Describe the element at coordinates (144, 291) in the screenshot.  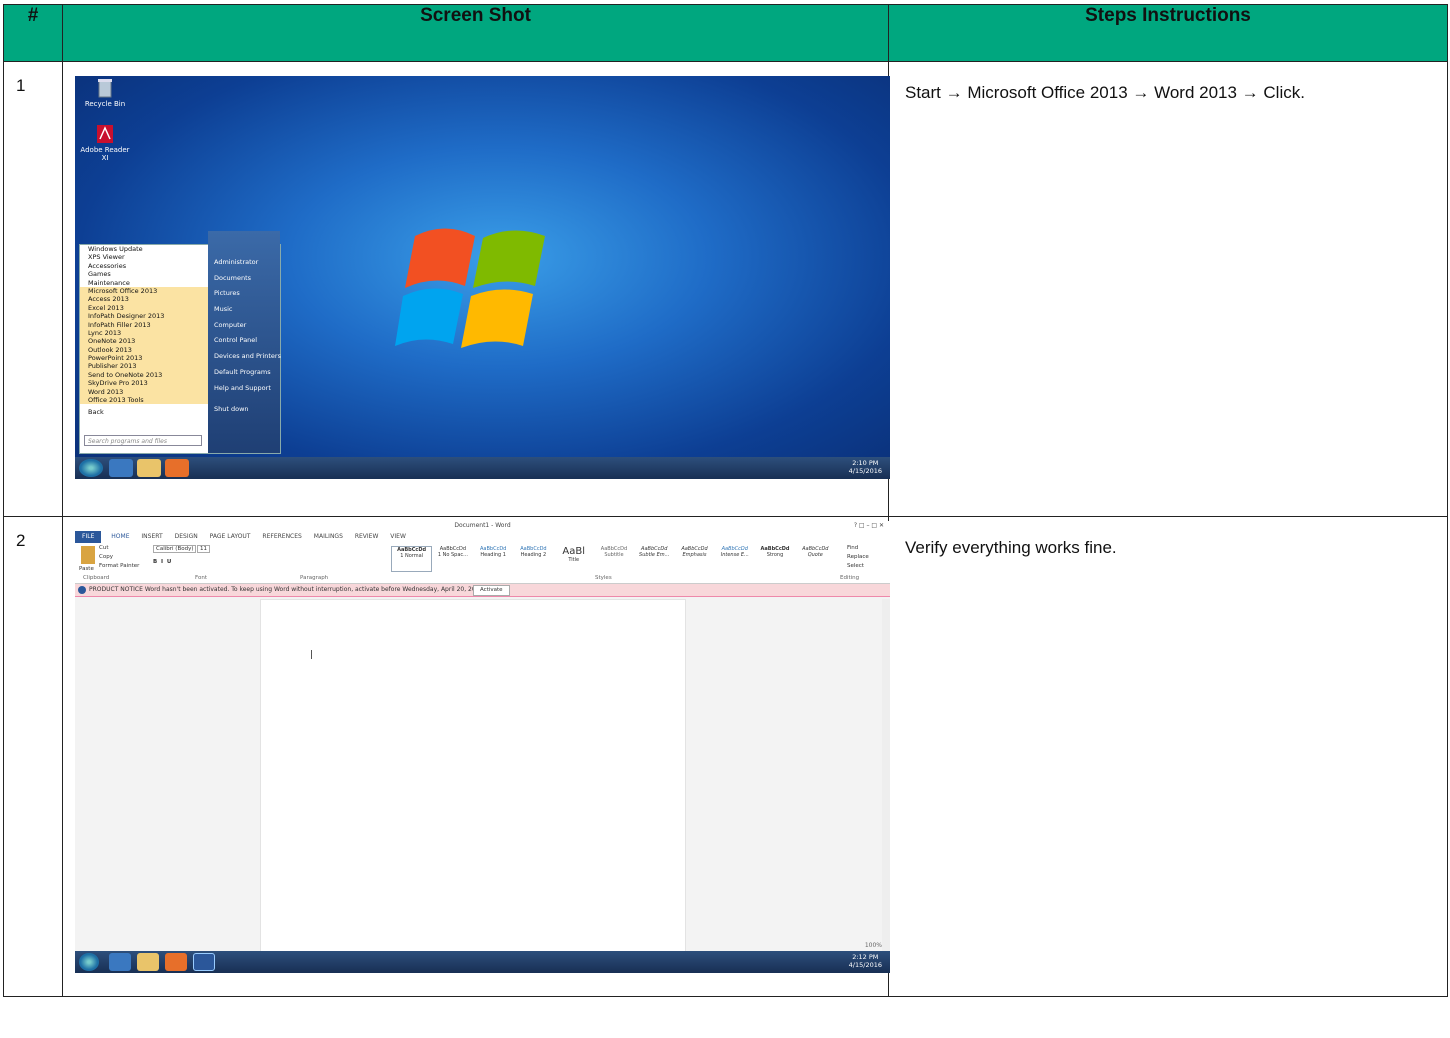
I see `program-item: Microsoft Office 2013` at that location.